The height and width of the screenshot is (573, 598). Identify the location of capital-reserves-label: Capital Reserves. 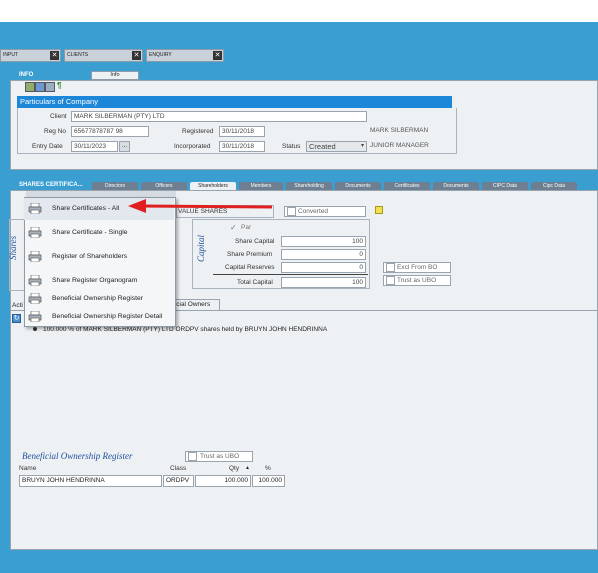
(250, 267).